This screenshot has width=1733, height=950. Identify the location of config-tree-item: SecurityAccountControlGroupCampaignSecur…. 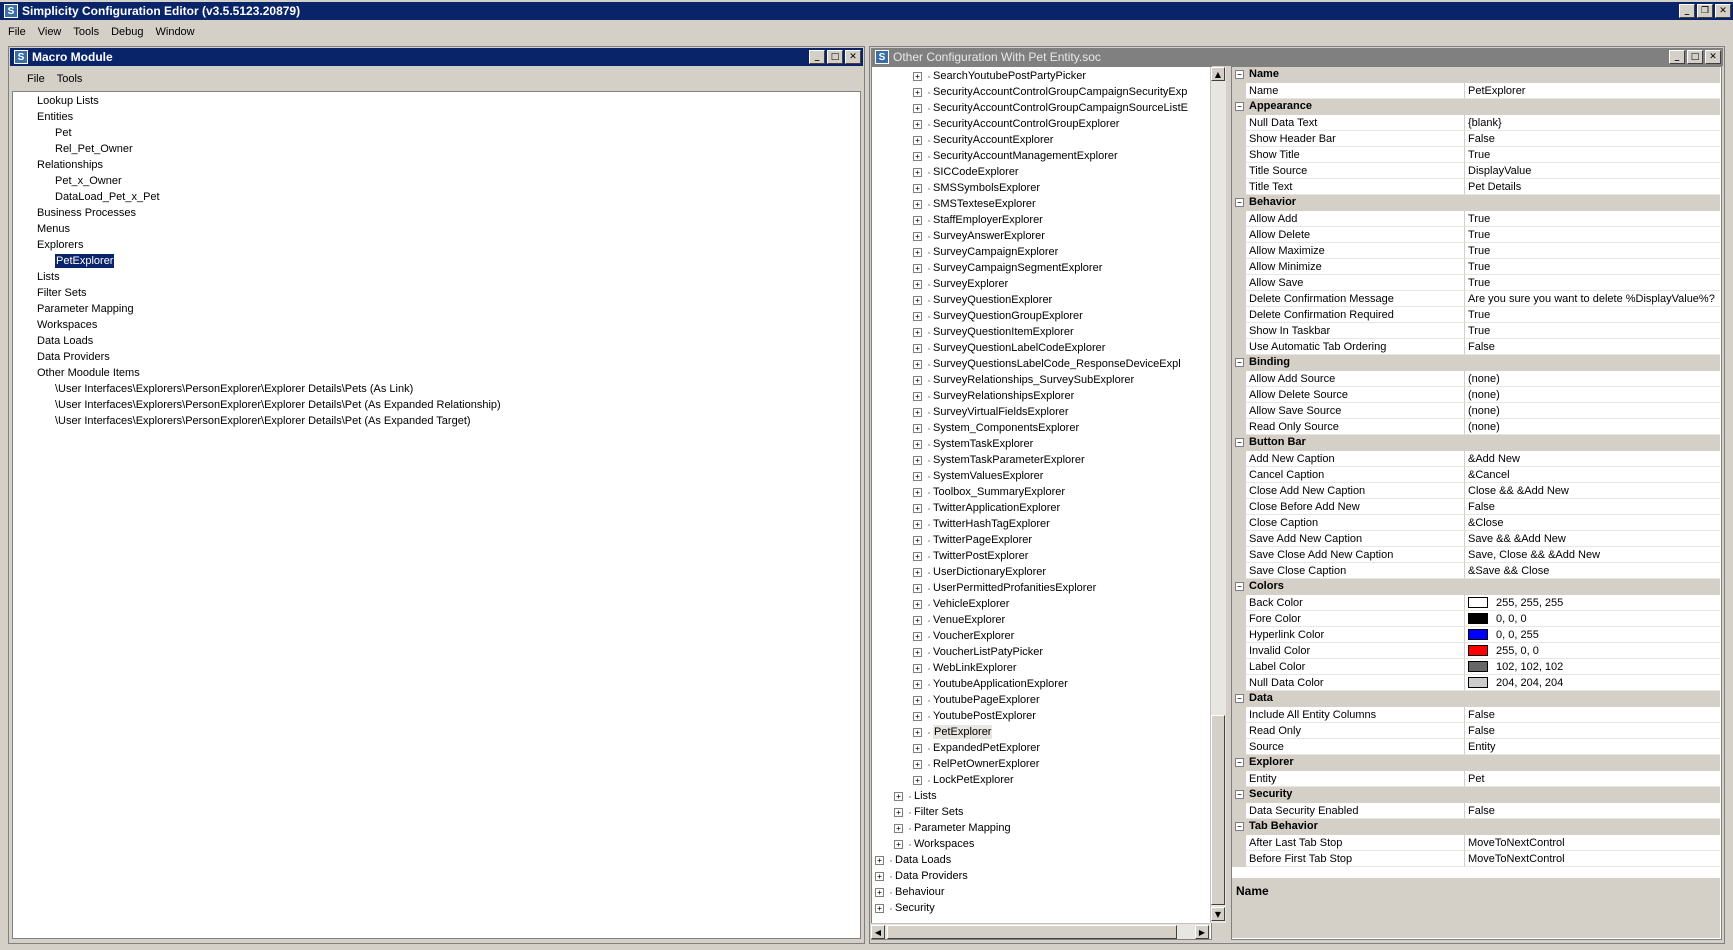
(1060, 92).